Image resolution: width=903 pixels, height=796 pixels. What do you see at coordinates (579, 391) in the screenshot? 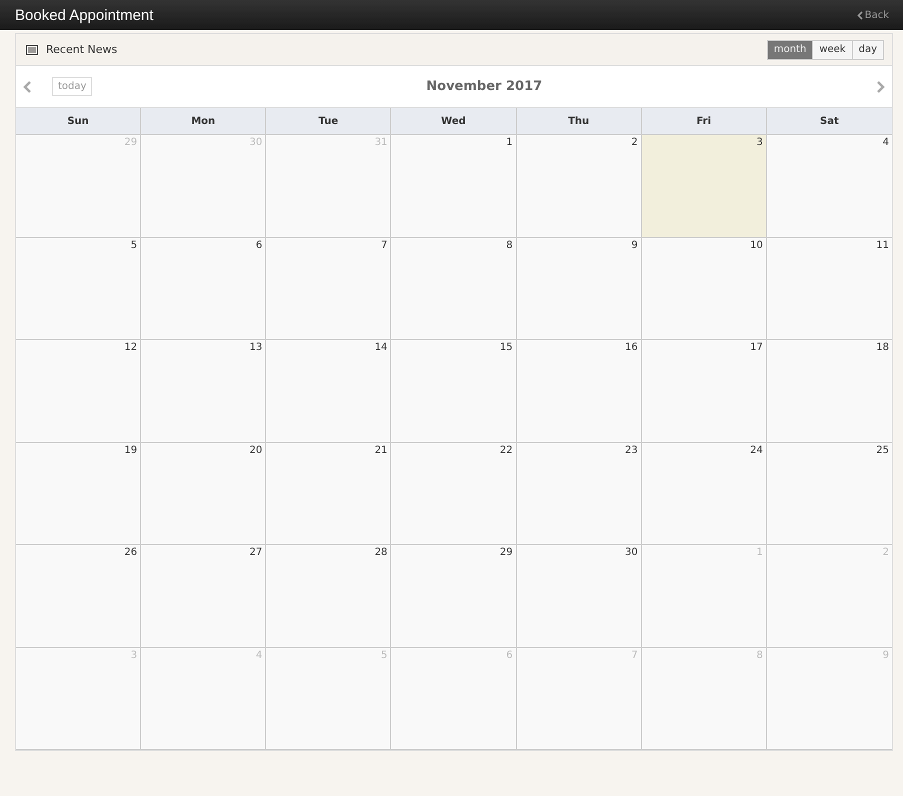
I see `day-cell: 16` at bounding box center [579, 391].